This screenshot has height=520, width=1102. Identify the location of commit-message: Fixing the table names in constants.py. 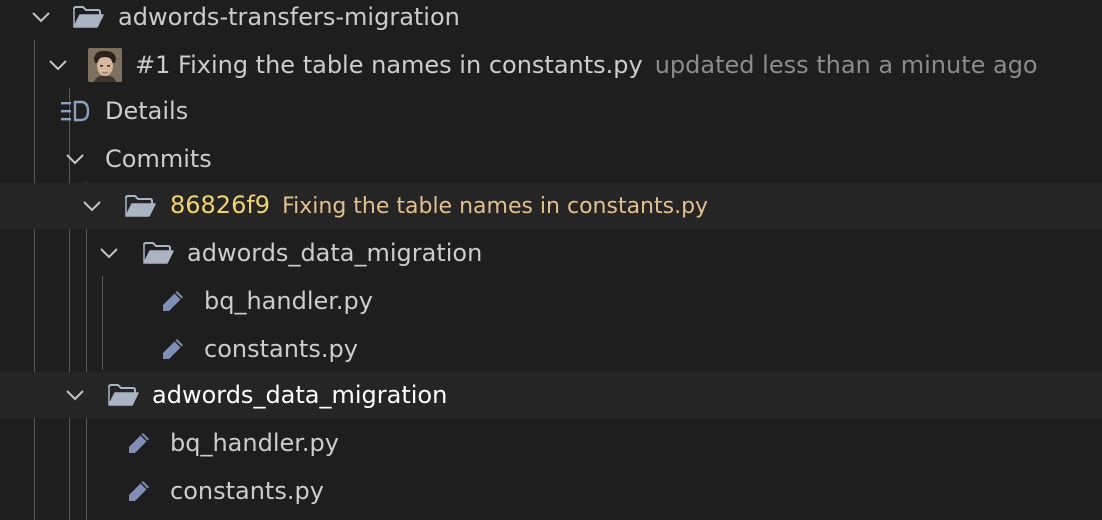
(495, 206).